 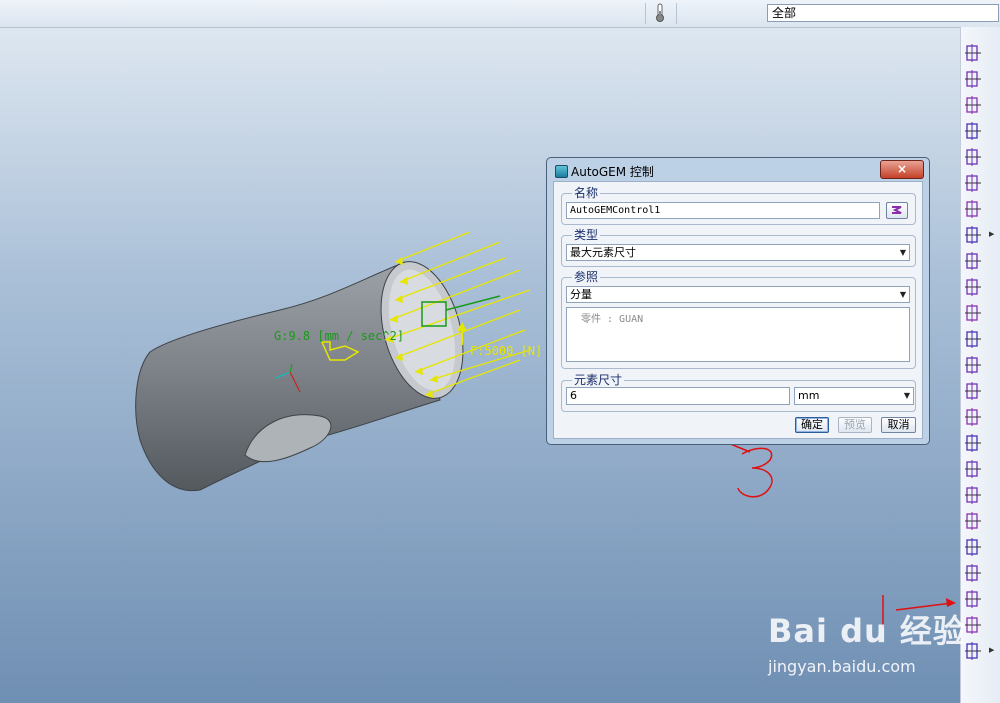 I want to click on volume-region-icon, so click(x=974, y=235).